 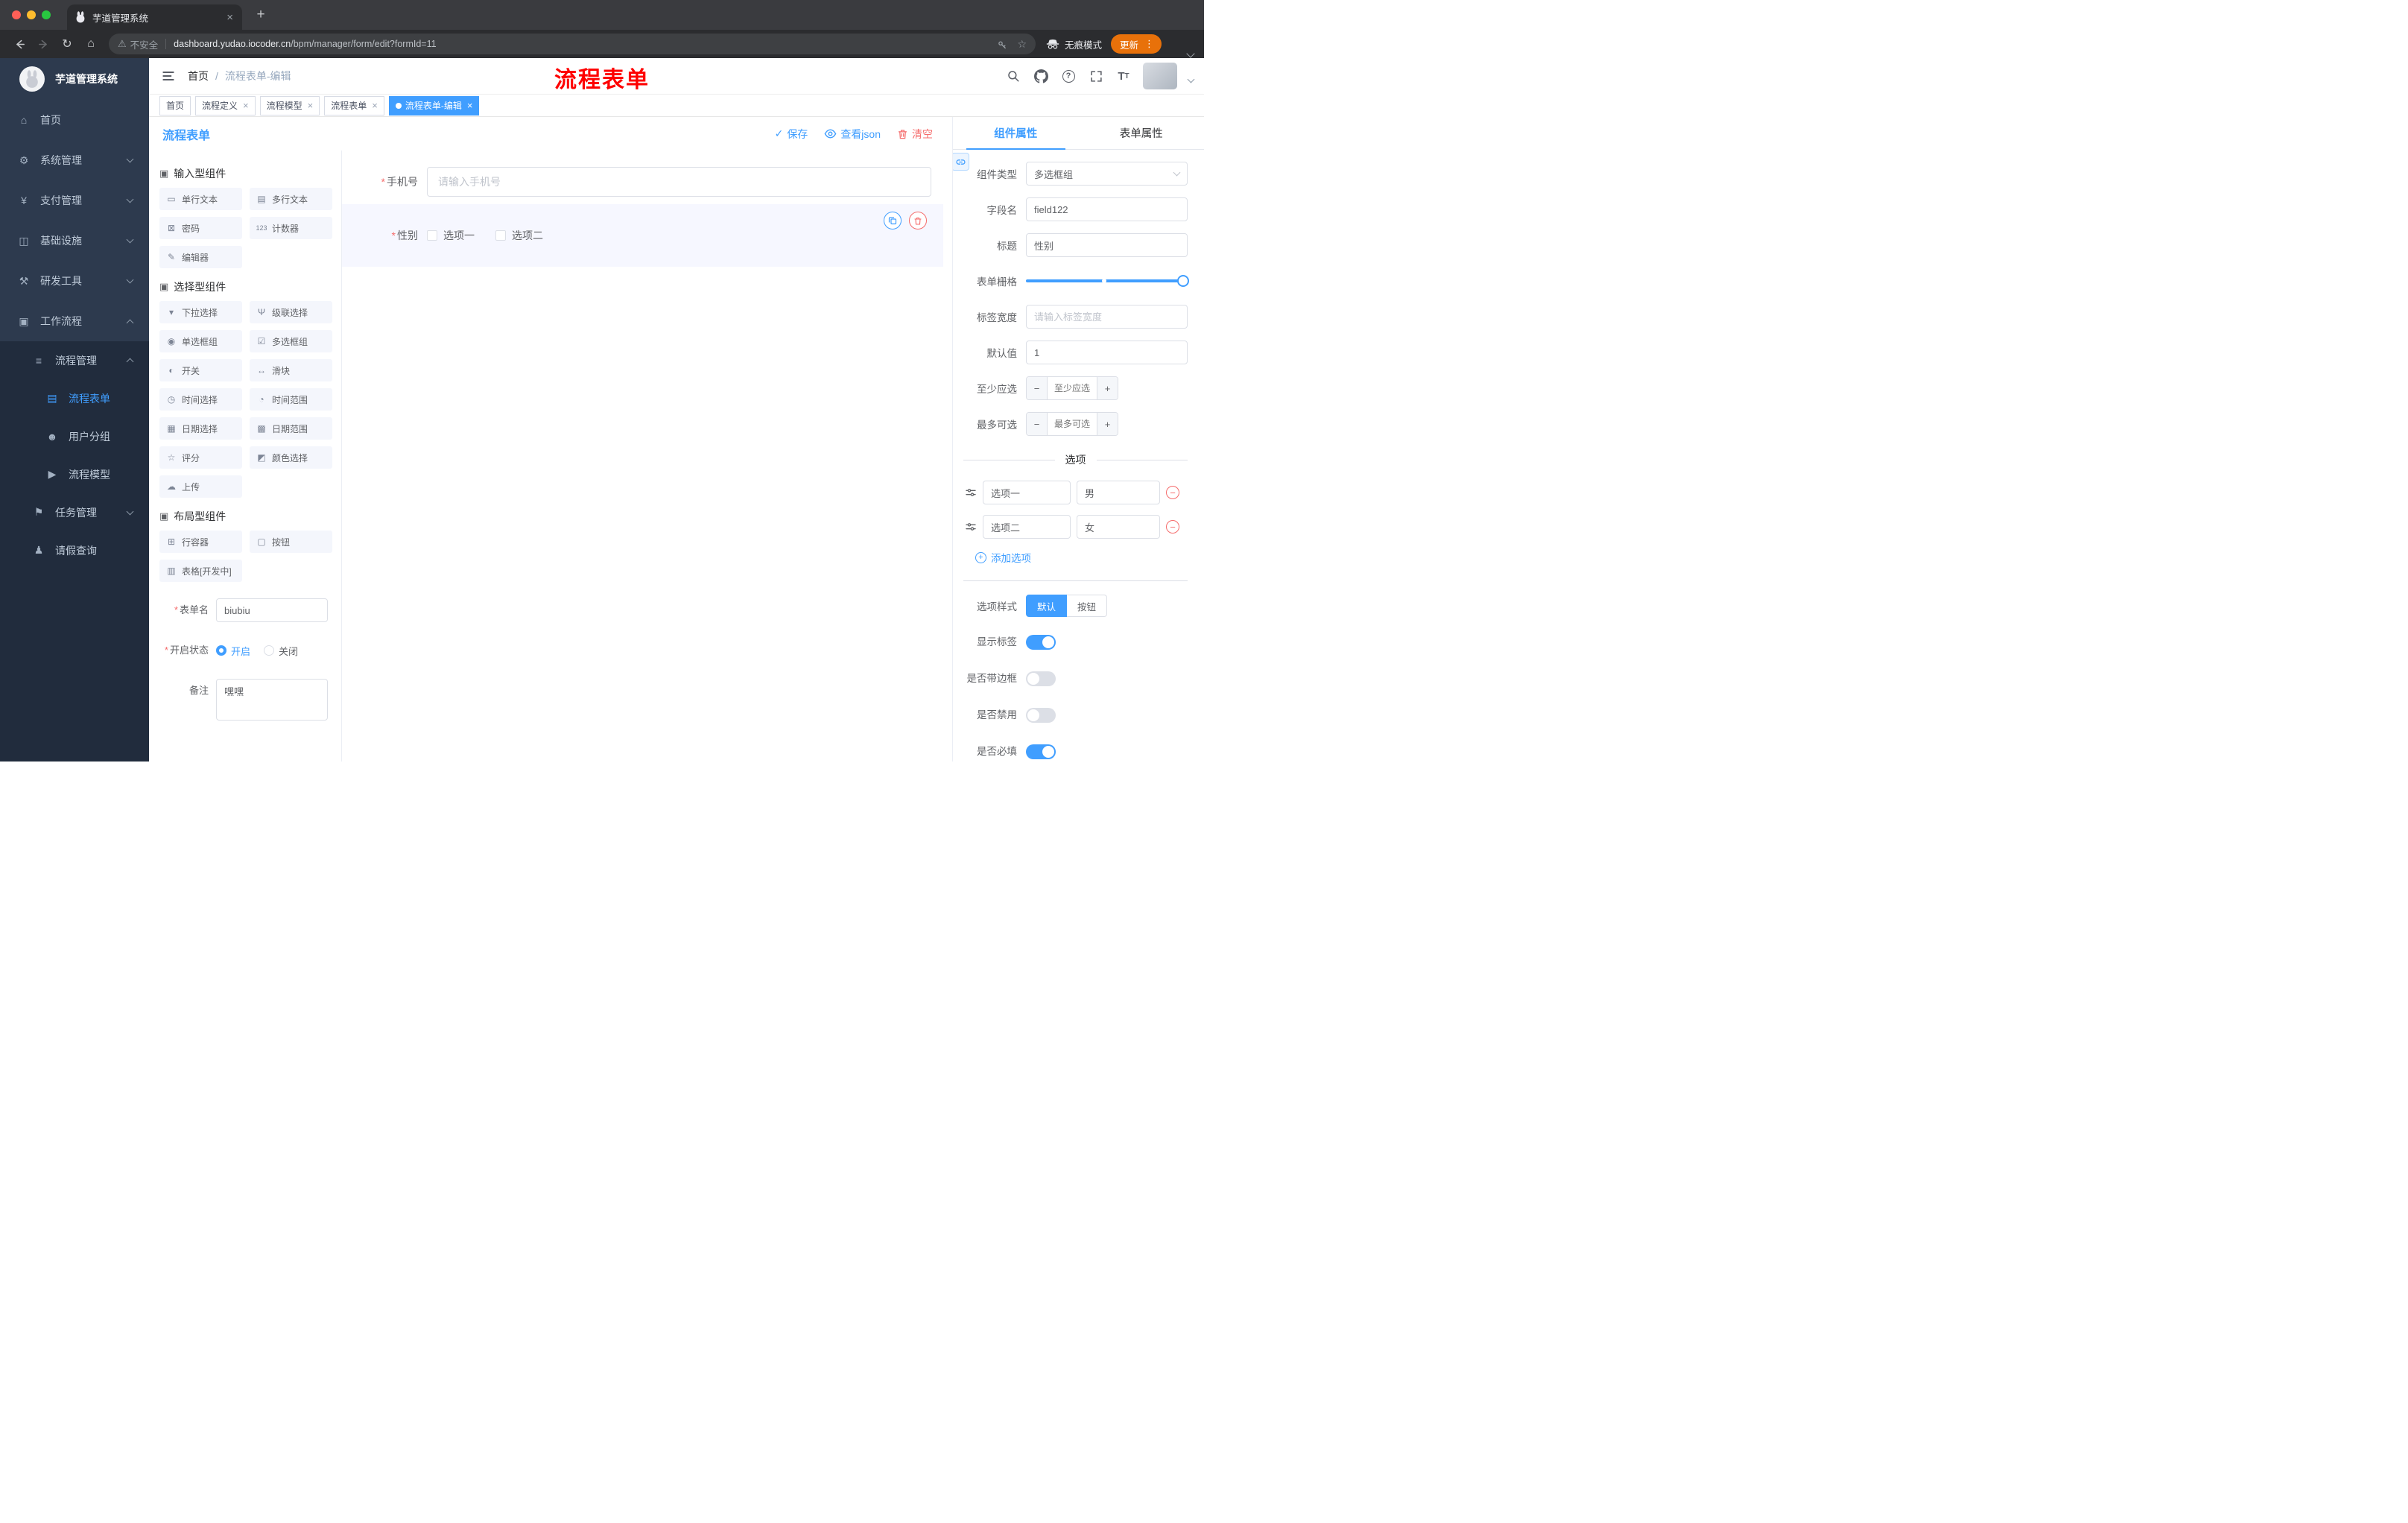 What do you see at coordinates (1142, 133) in the screenshot?
I see `tab-form-props: 表单属性` at bounding box center [1142, 133].